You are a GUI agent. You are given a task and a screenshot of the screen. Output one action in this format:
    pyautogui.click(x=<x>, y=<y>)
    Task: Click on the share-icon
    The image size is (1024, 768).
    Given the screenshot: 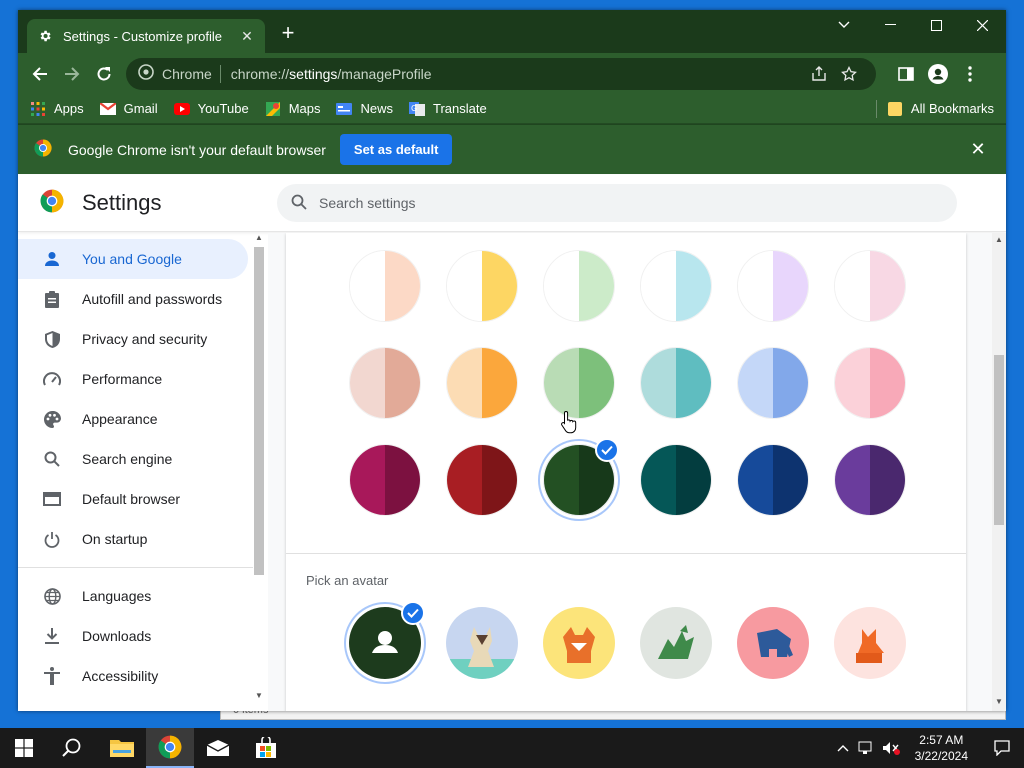 What is the action you would take?
    pyautogui.click(x=819, y=73)
    